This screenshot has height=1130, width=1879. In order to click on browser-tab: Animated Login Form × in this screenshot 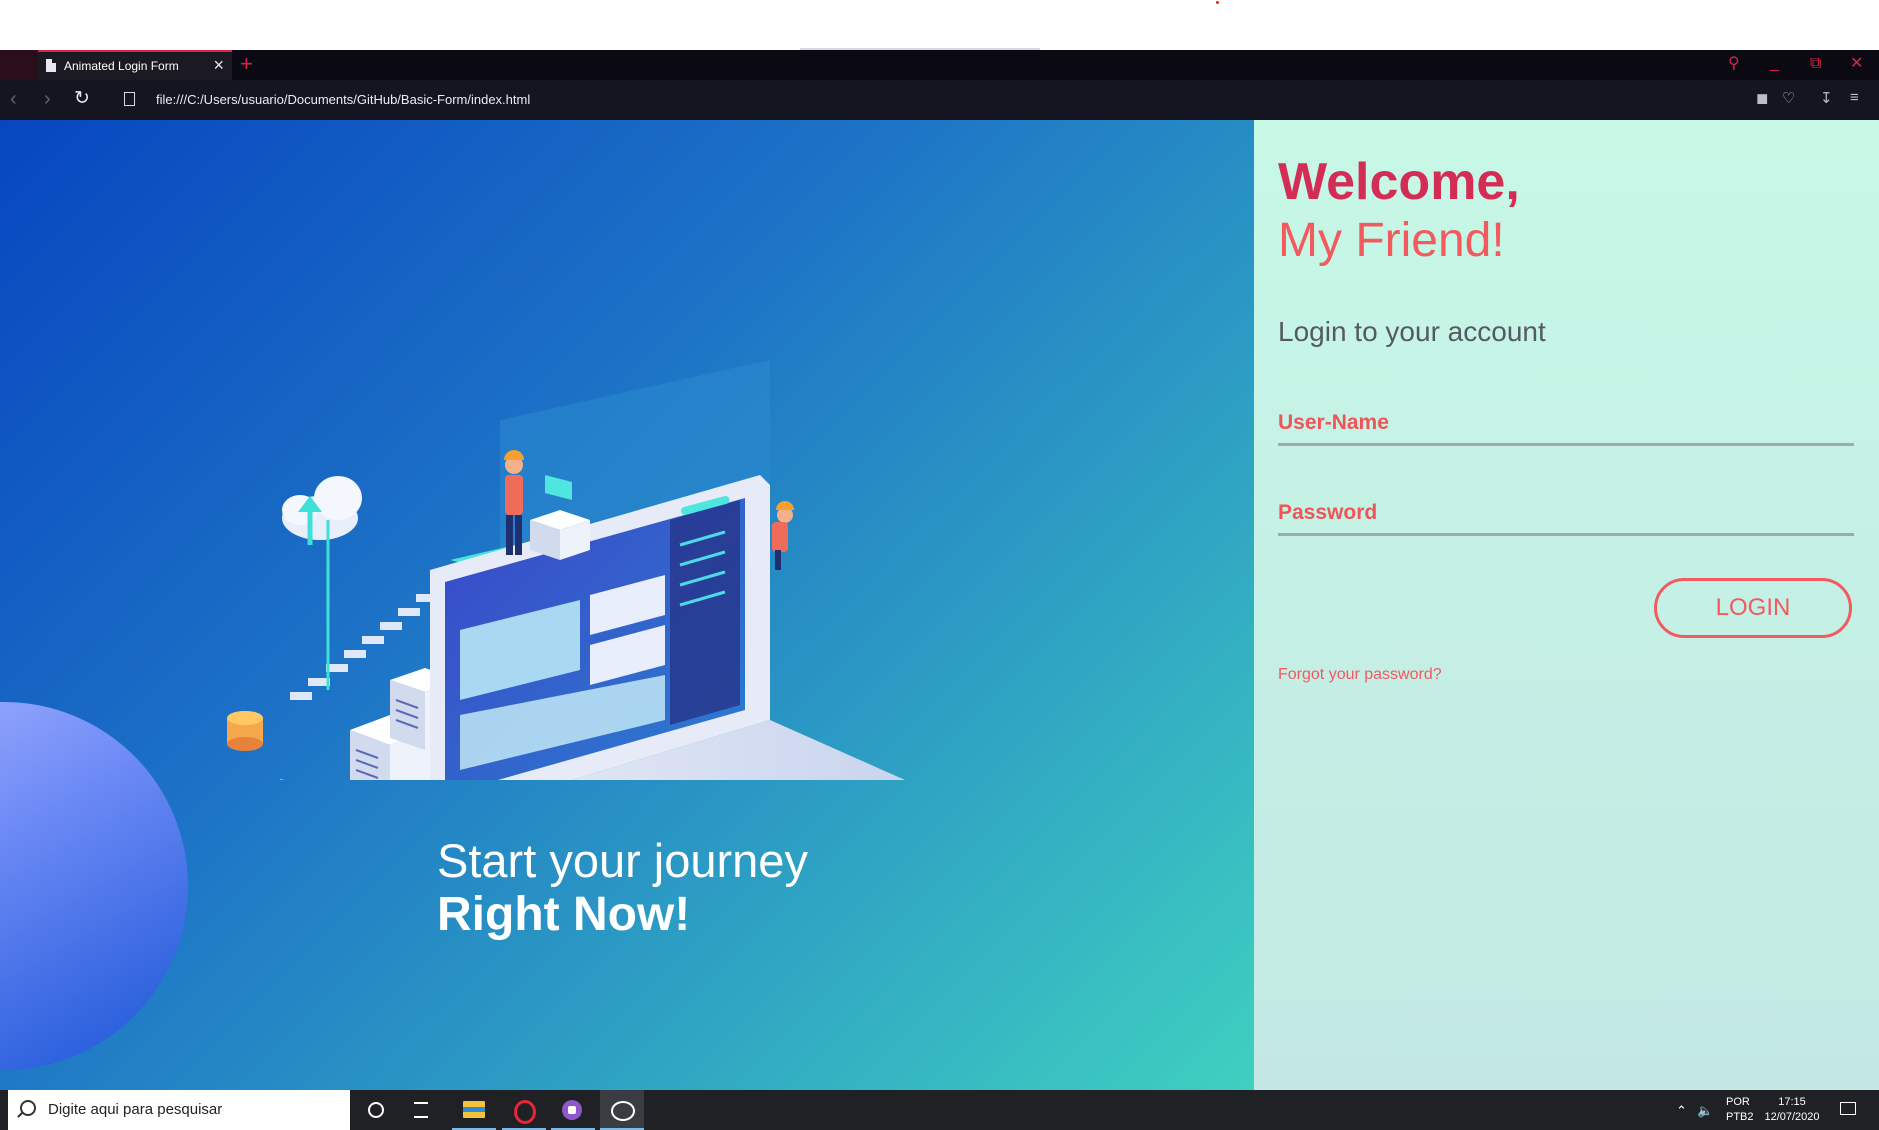, I will do `click(135, 65)`.